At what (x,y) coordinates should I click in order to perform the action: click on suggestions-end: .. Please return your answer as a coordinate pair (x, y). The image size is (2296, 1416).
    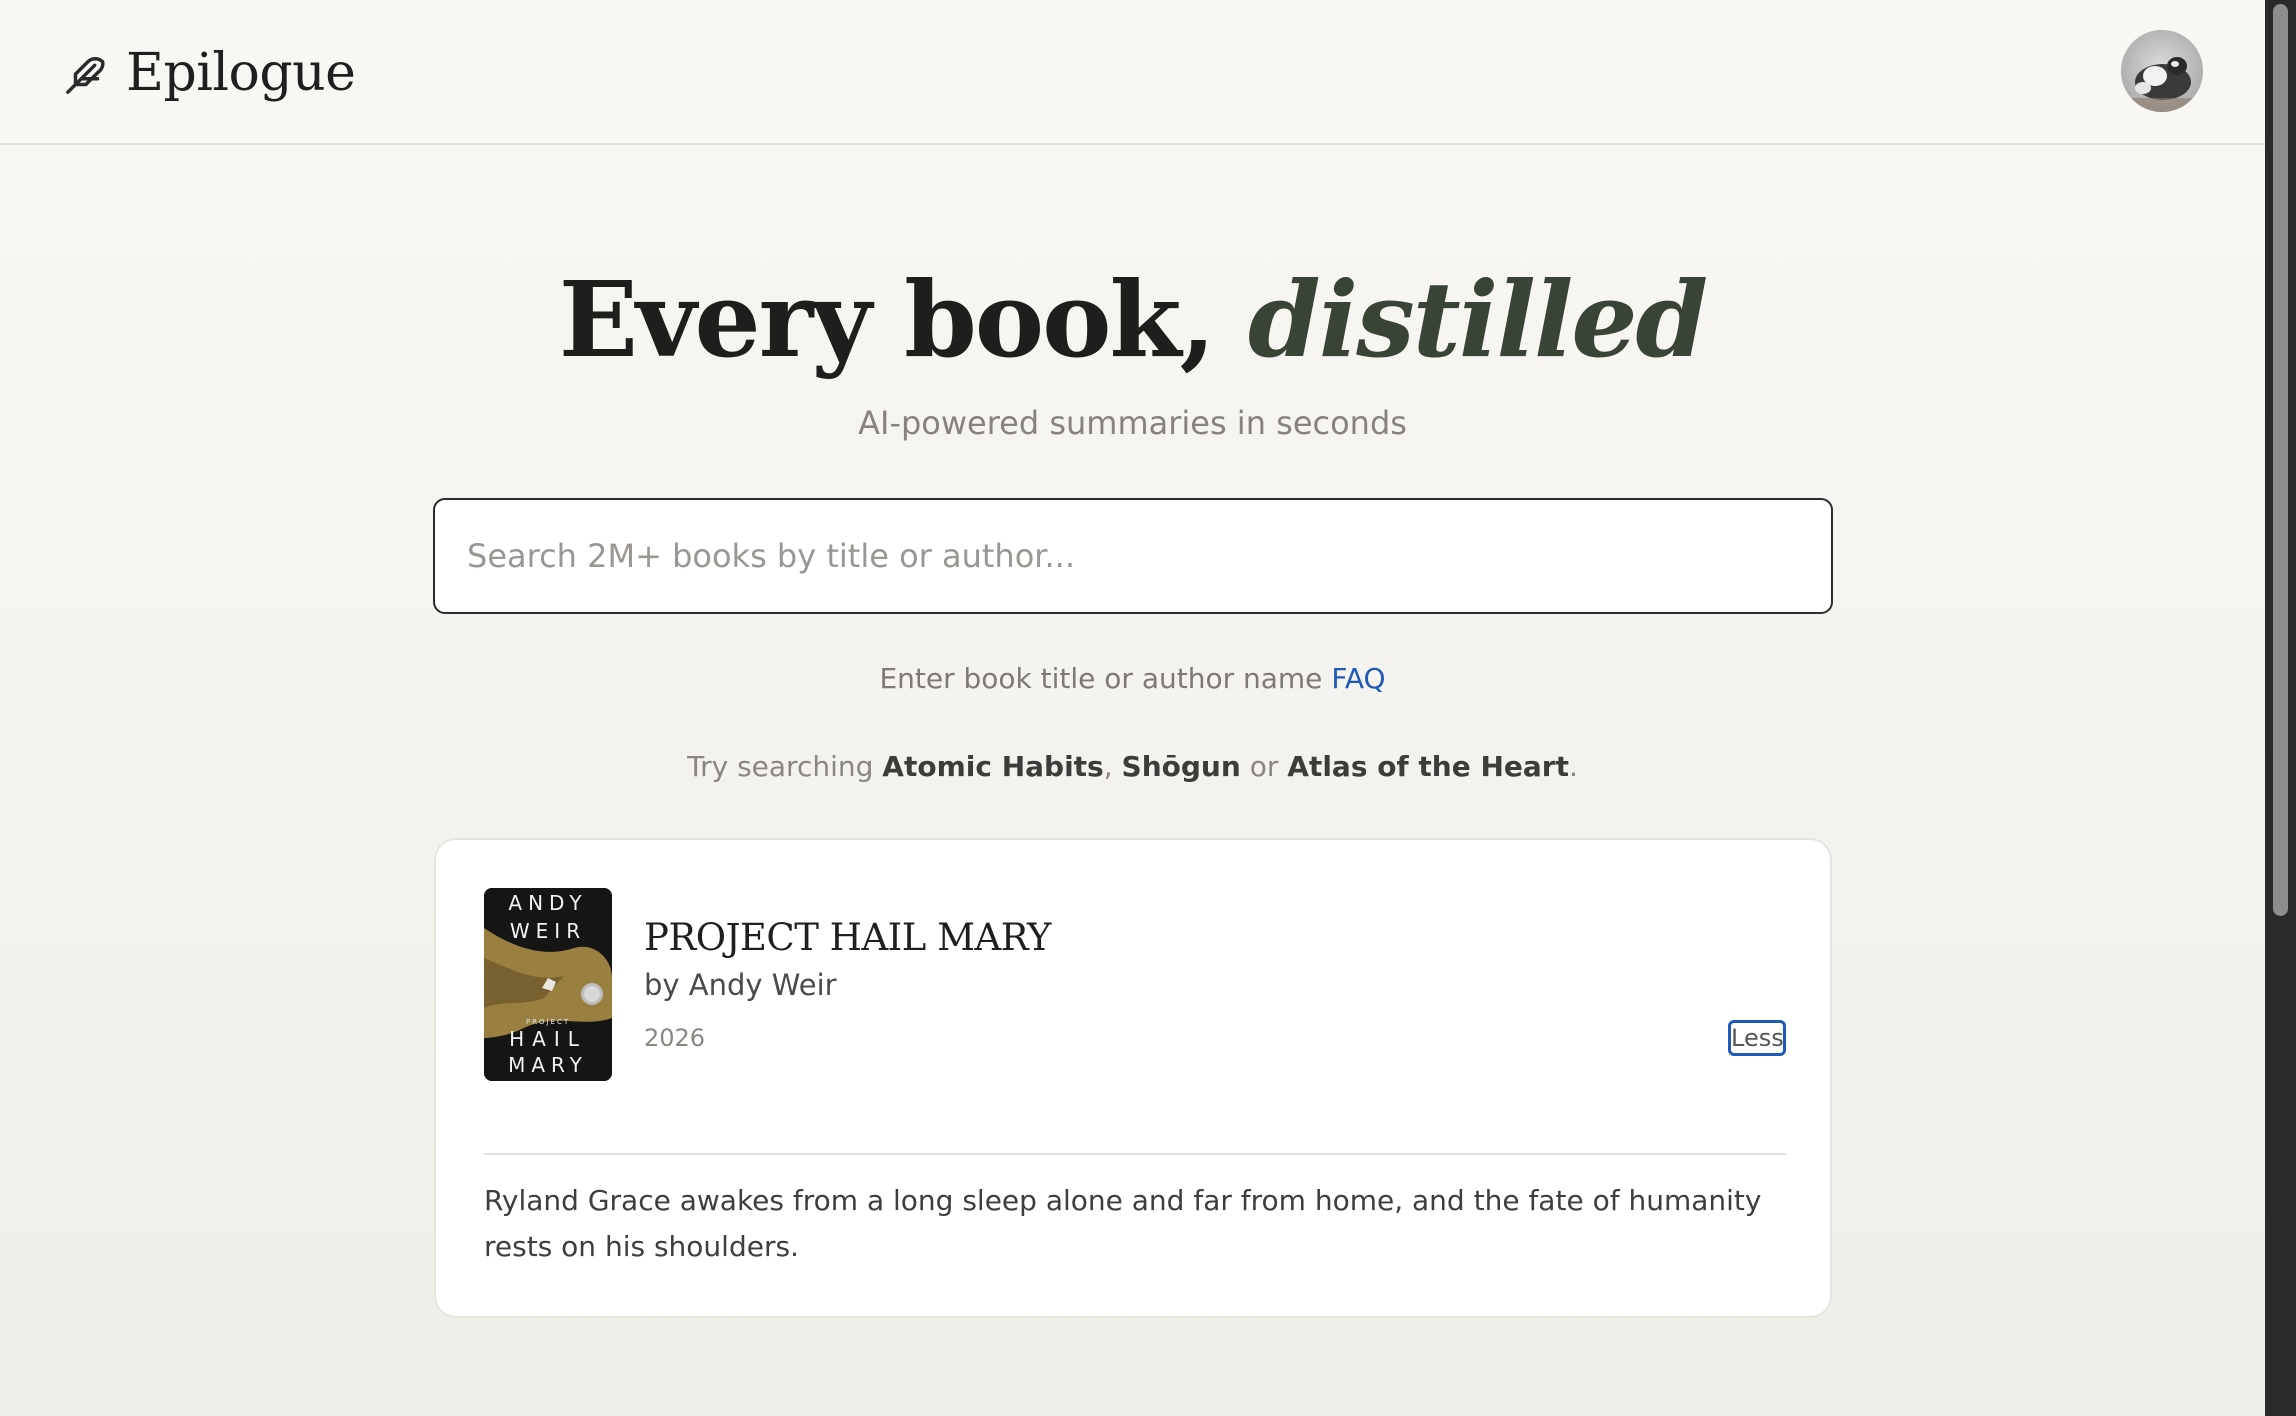
    Looking at the image, I should click on (1573, 766).